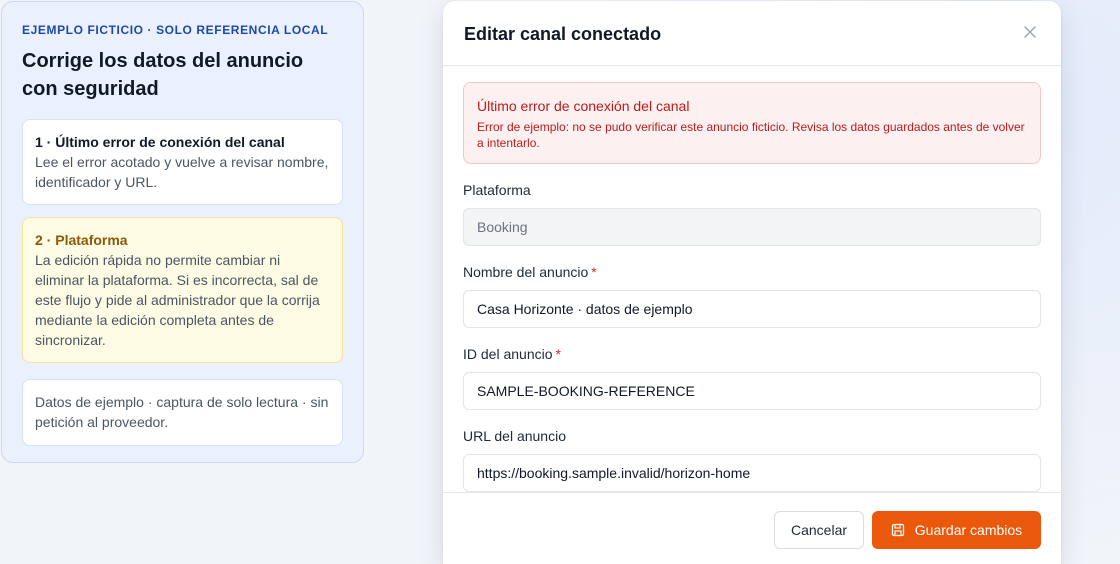 The height and width of the screenshot is (564, 1120). Describe the element at coordinates (752, 272) in the screenshot. I see `listing-name-label: Nombre del anuncio *` at that location.